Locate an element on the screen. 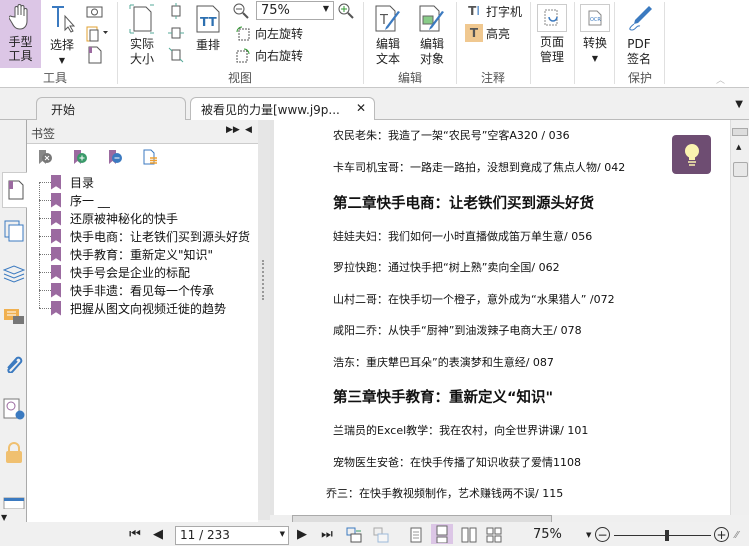 This screenshot has width=749, height=546. zoom-slider-thumb is located at coordinates (667, 535).